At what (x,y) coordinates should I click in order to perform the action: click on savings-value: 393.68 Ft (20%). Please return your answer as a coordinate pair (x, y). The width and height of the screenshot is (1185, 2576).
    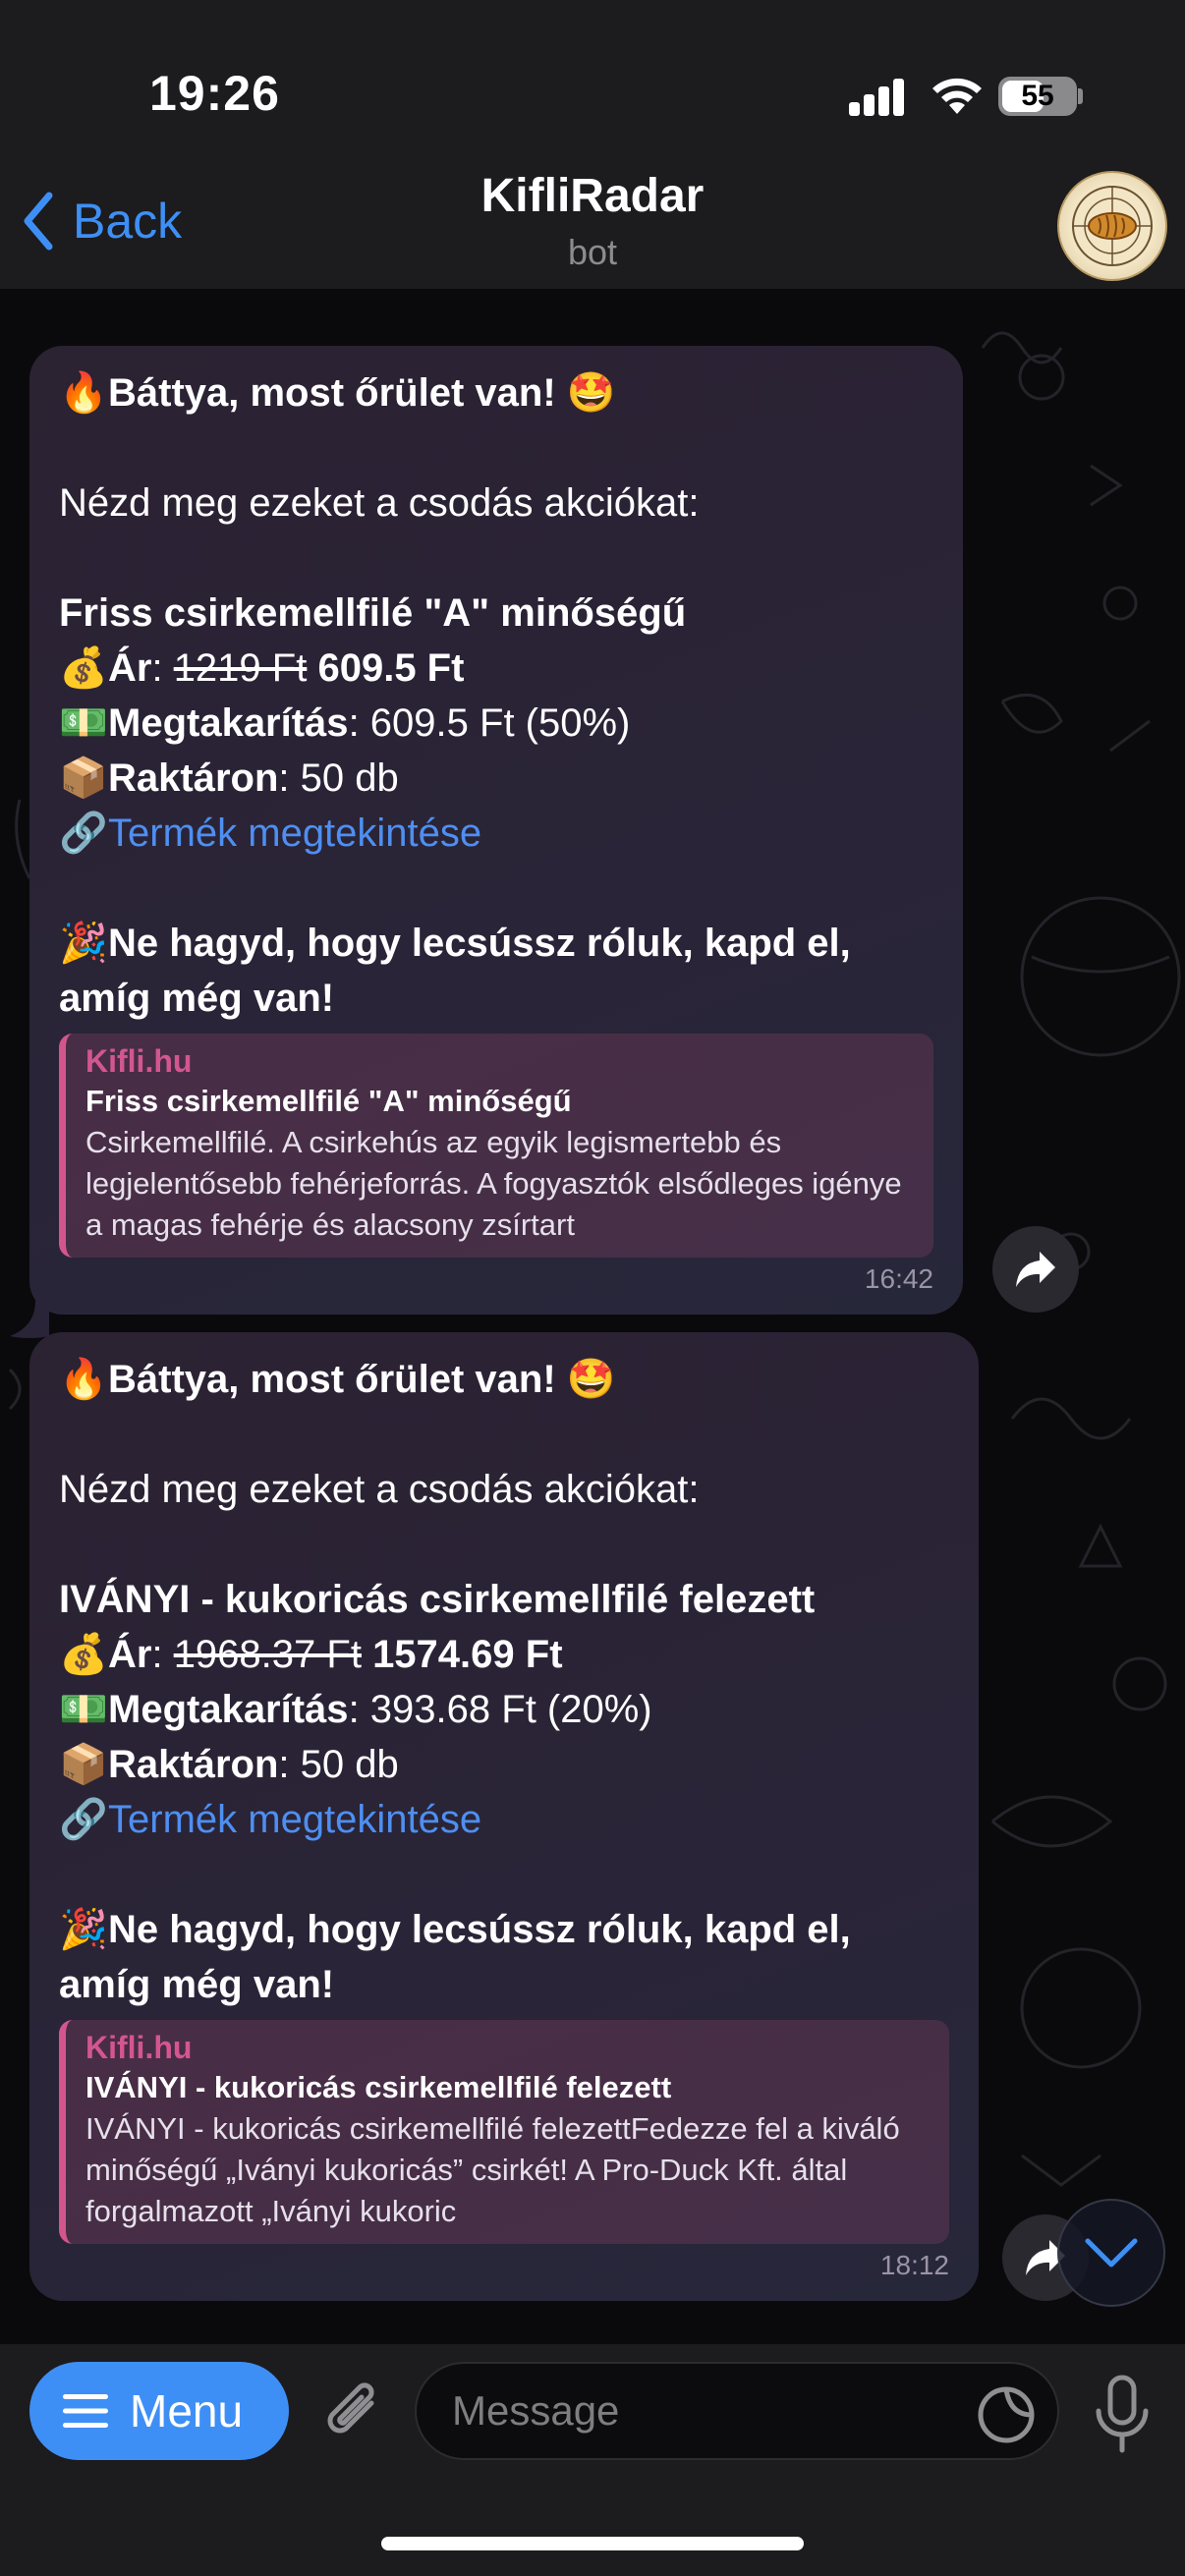
    Looking at the image, I should click on (511, 1709).